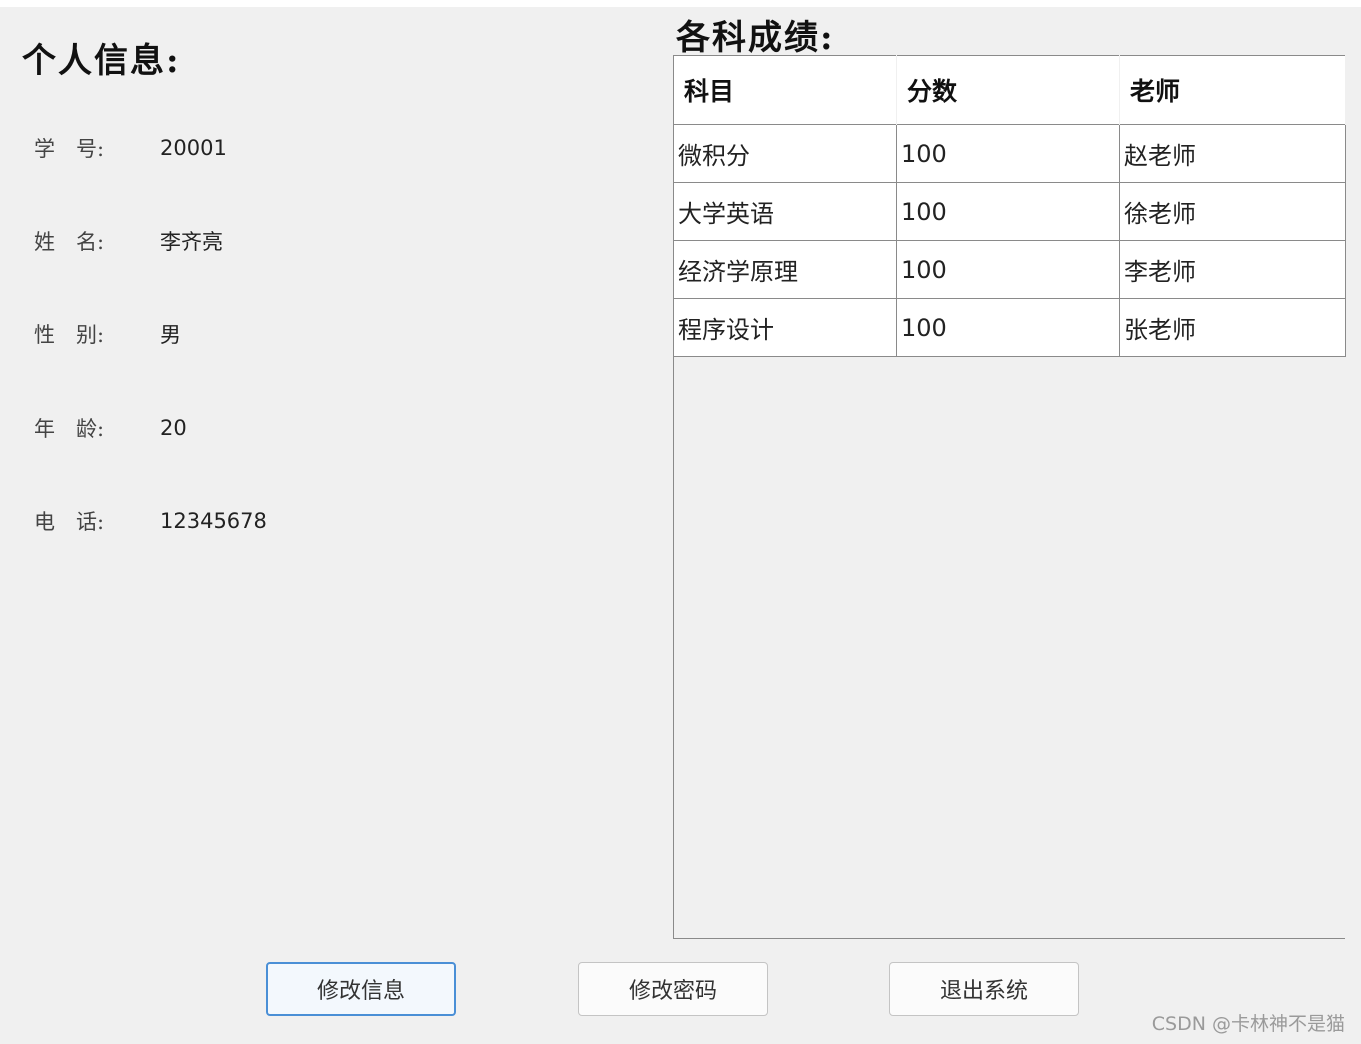 This screenshot has height=1044, width=1361. What do you see at coordinates (785, 211) in the screenshot?
I see `subject-cell: 大学英语` at bounding box center [785, 211].